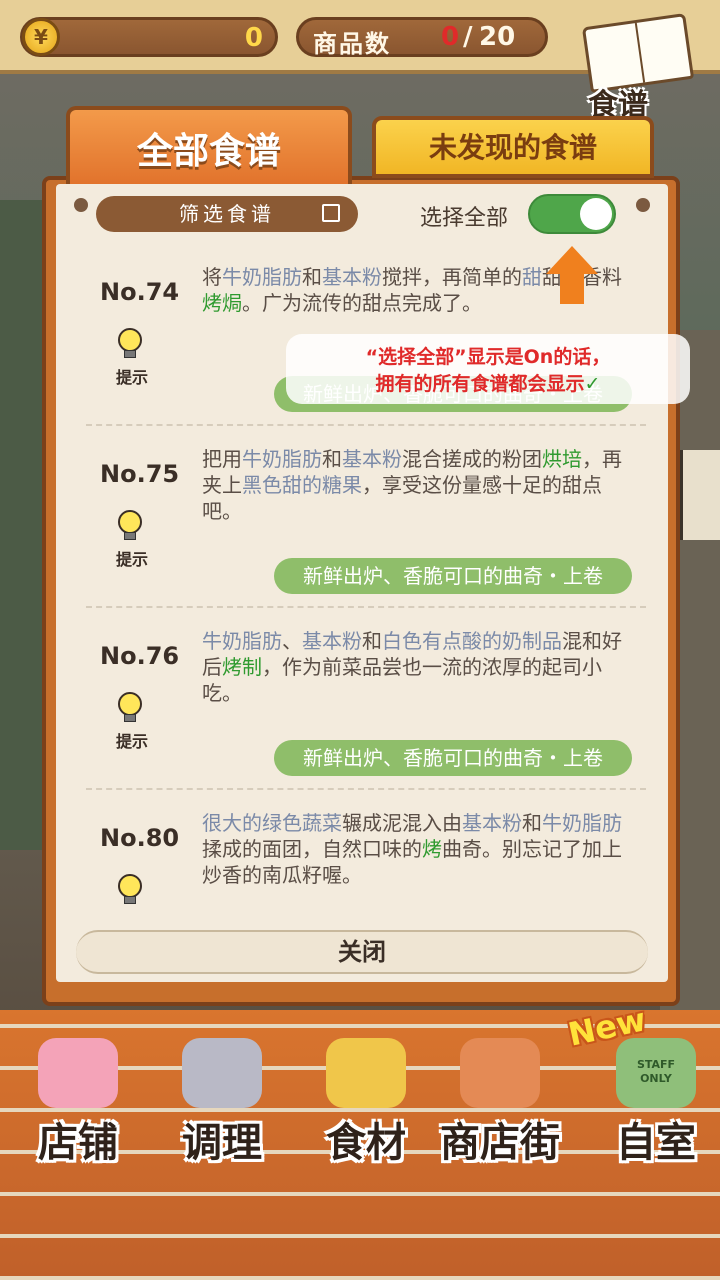 Image resolution: width=720 pixels, height=1280 pixels. I want to click on filter-recipes-label: 筛选食谱, so click(227, 214).